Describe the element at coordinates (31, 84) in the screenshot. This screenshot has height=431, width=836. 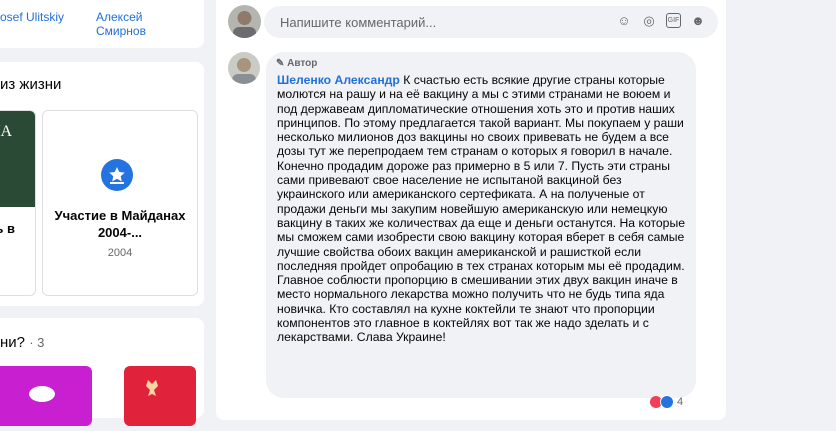
I see `section-title: из жизни` at that location.